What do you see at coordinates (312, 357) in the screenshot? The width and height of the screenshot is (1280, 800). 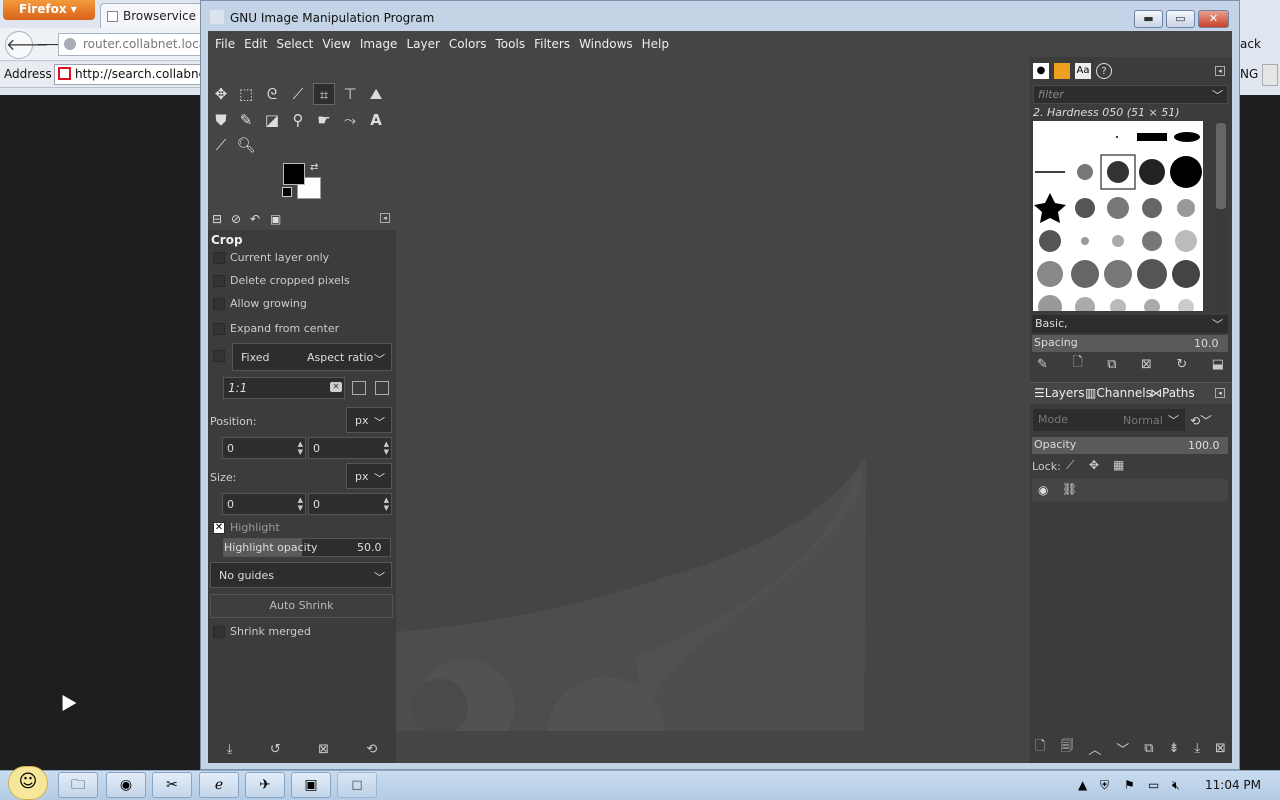 I see `fixed-mode-dropdown: Fixed Aspect ratio ﹀` at bounding box center [312, 357].